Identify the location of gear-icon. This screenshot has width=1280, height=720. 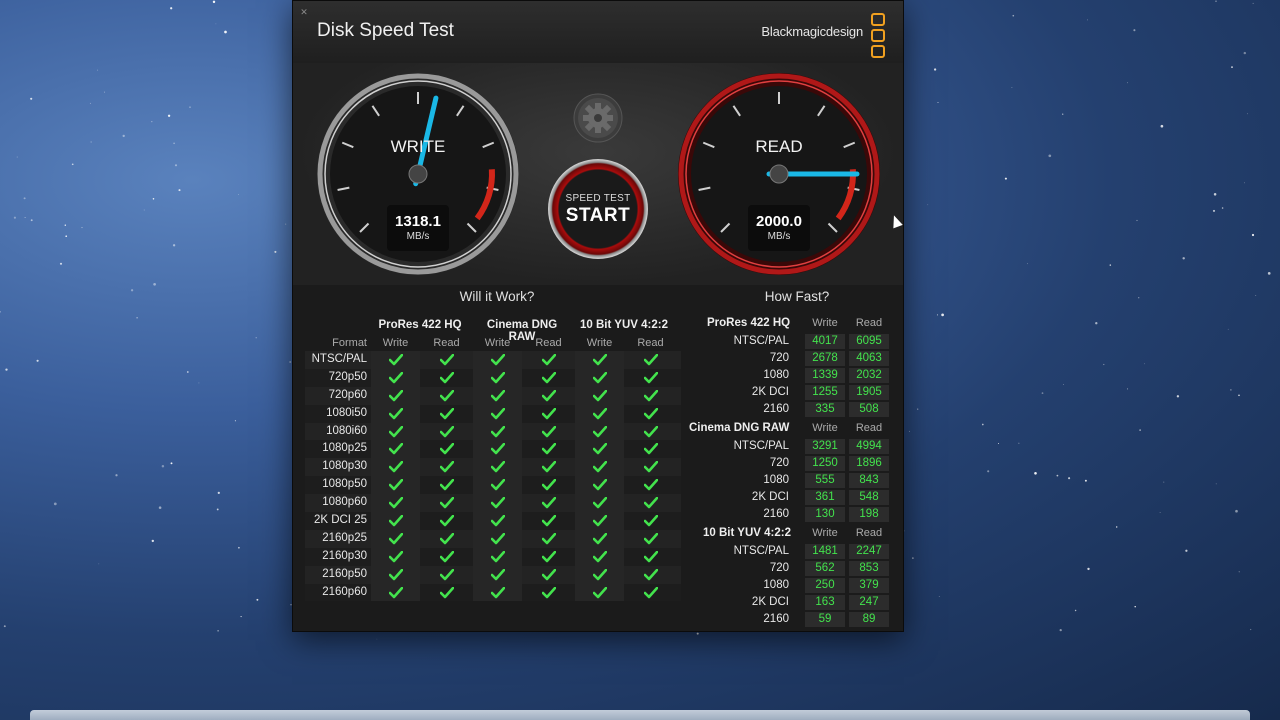
(598, 118).